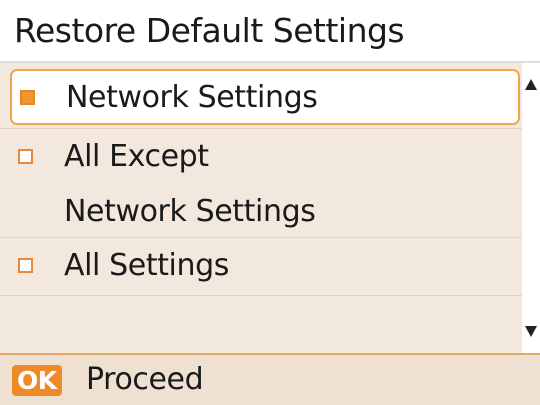 Image resolution: width=540 pixels, height=405 pixels. Describe the element at coordinates (209, 30) in the screenshot. I see `page-title: Restore Default Settings` at that location.